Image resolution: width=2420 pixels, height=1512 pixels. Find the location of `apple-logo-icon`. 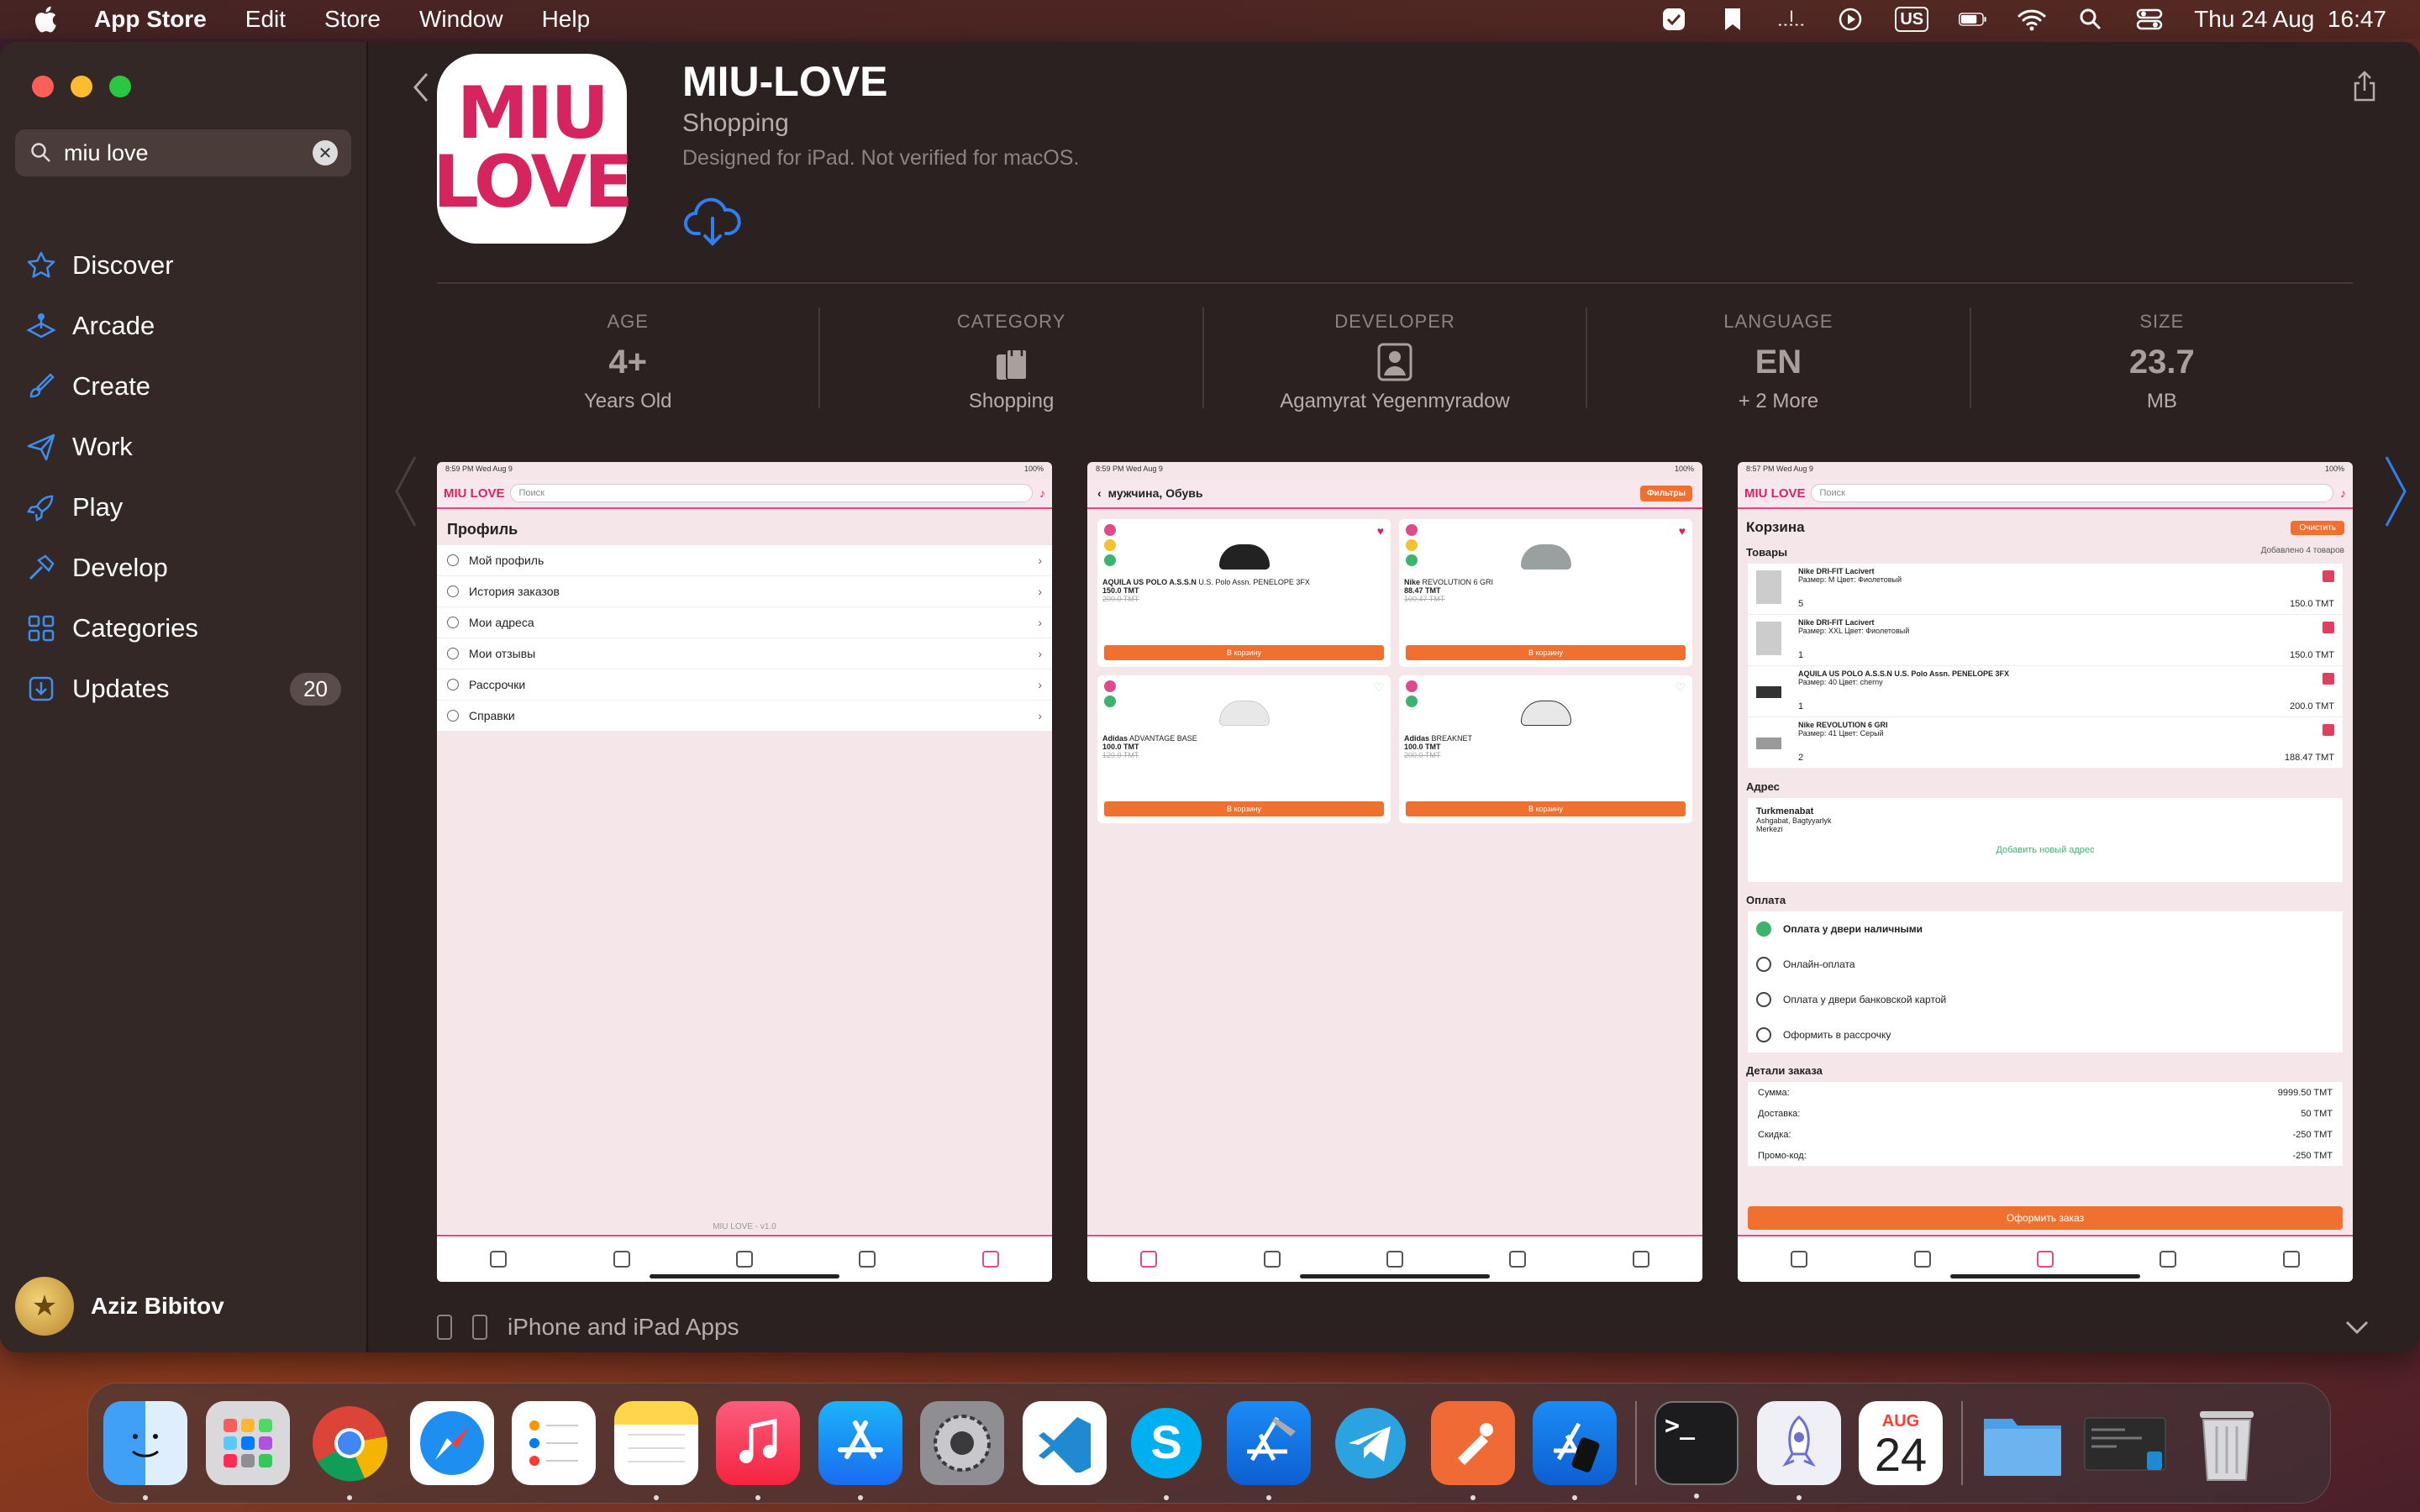

apple-logo-icon is located at coordinates (44, 19).